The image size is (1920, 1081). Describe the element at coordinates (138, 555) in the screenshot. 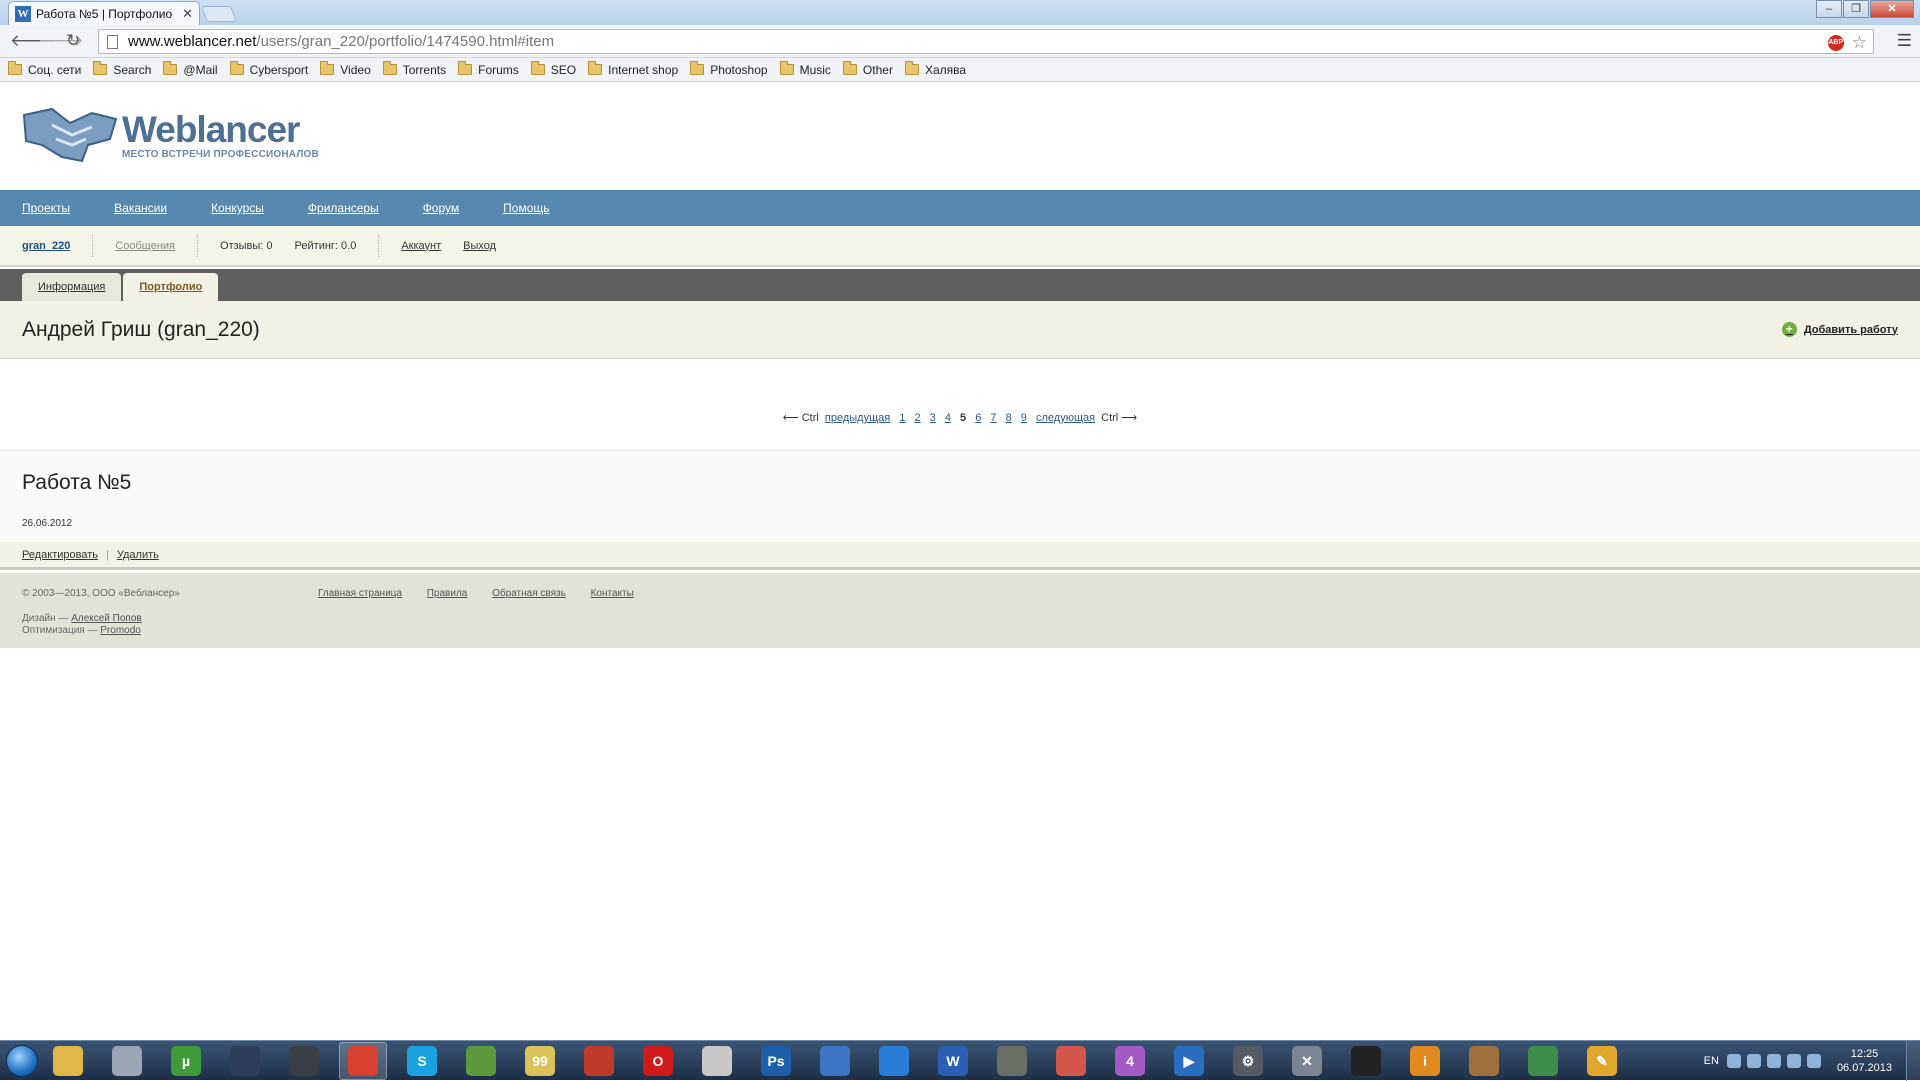

I see `delete-link: Удалить` at that location.